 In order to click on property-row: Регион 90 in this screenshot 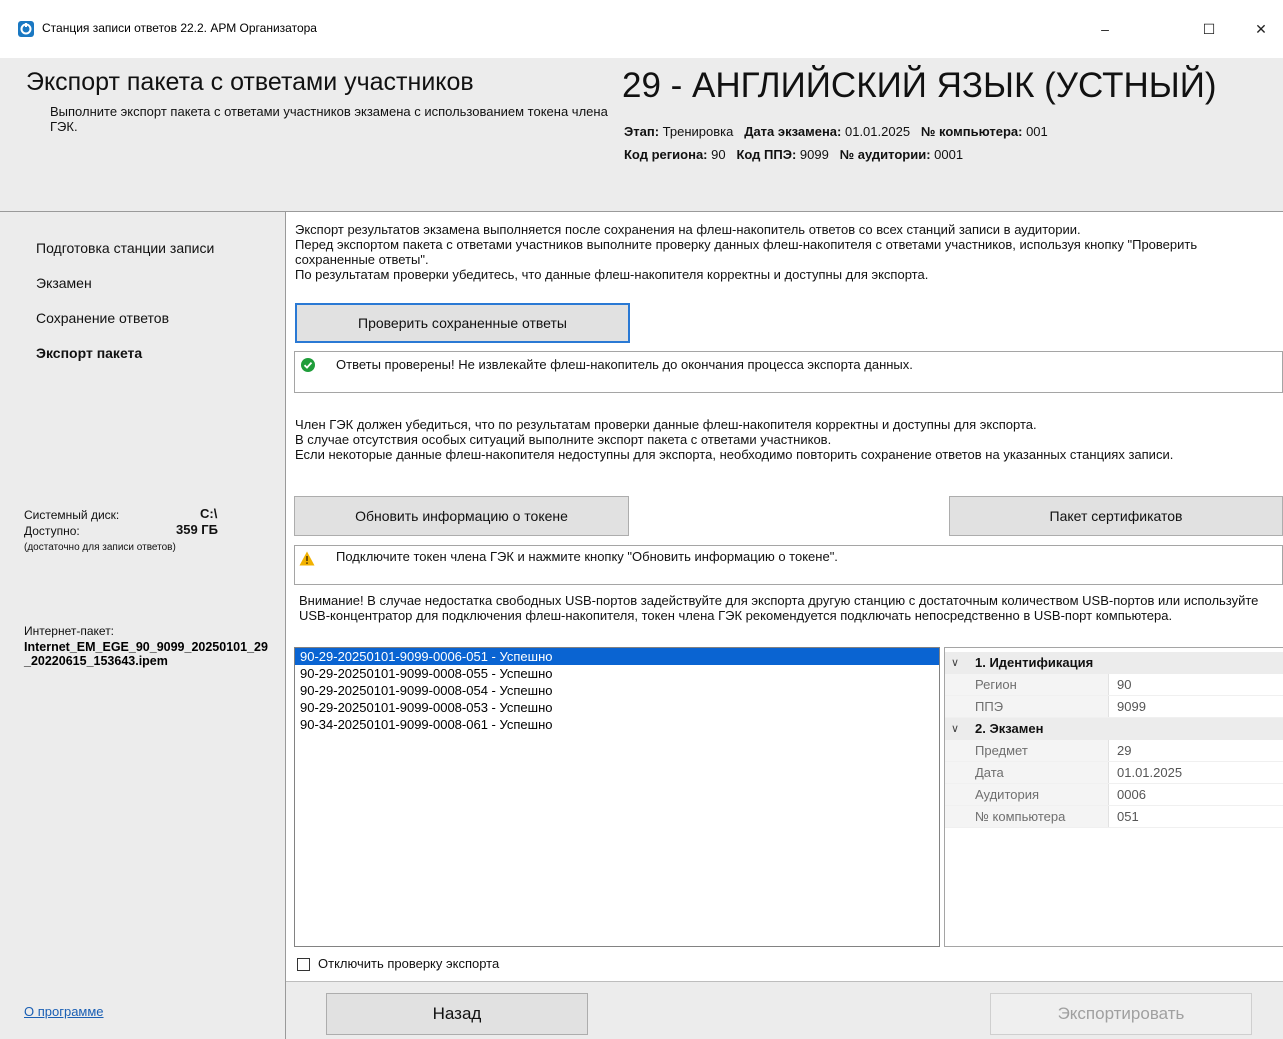, I will do `click(1114, 685)`.